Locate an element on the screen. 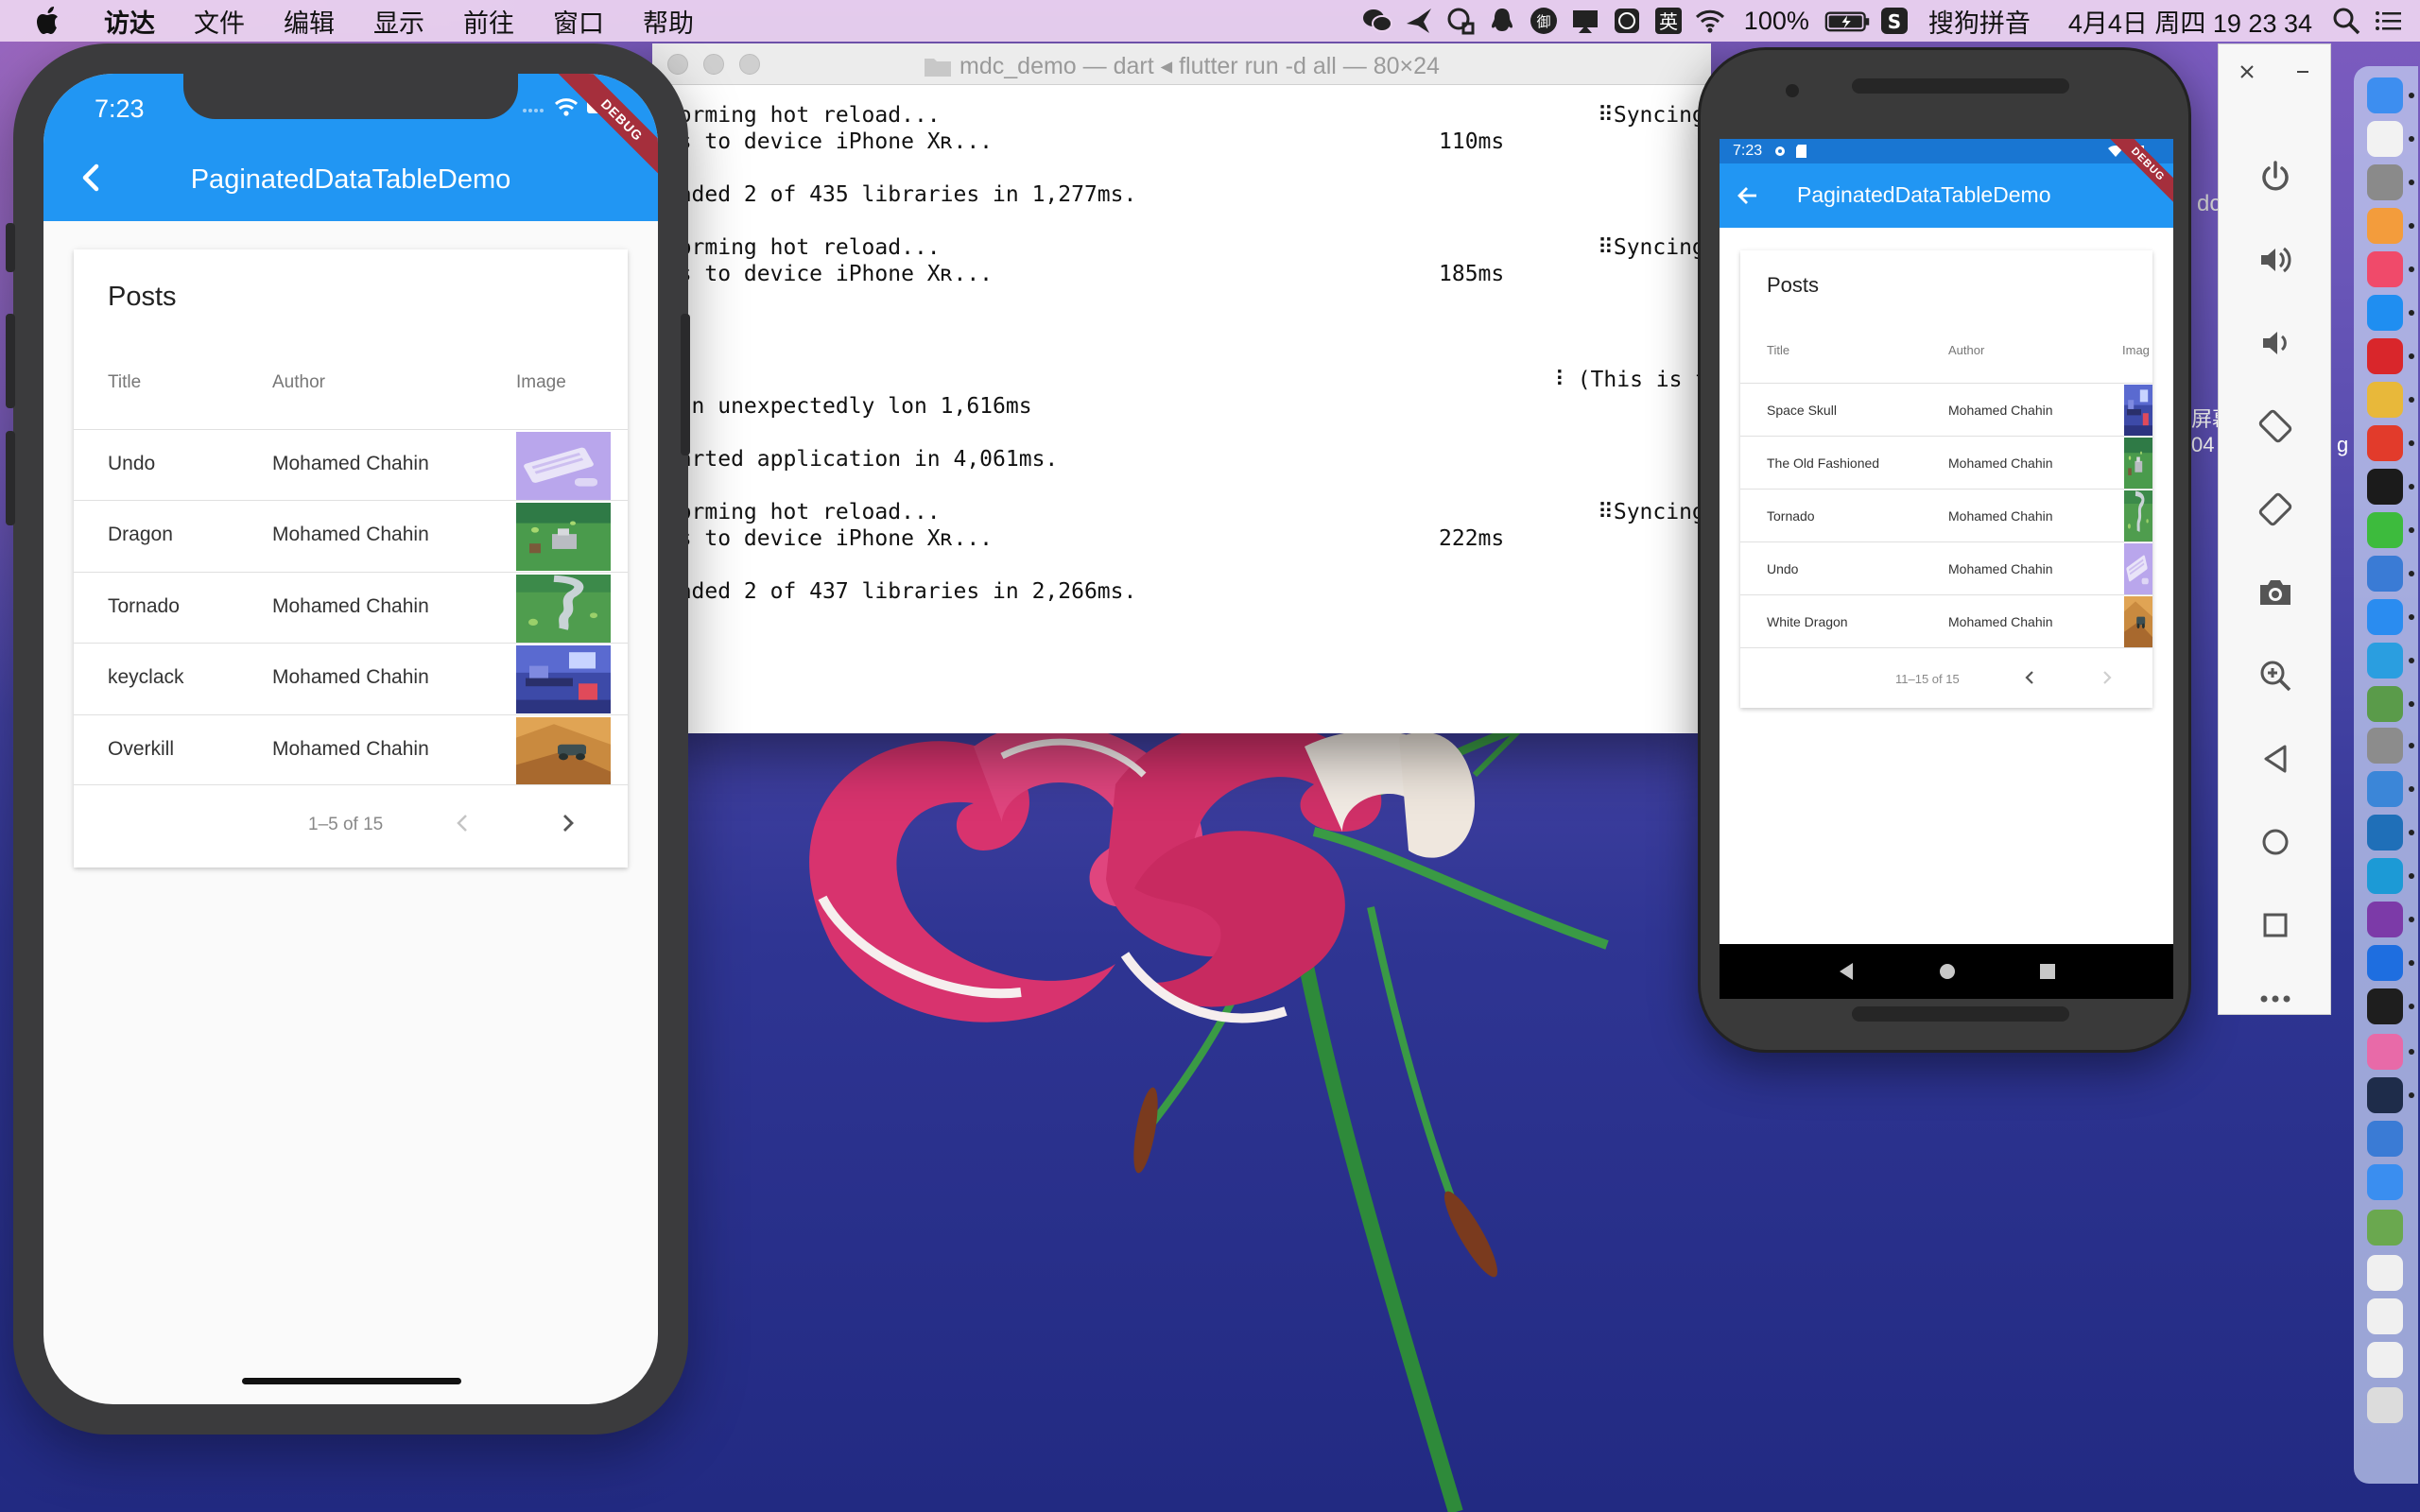 Image resolution: width=2420 pixels, height=1512 pixels. chrome-icon is located at coordinates (2385, 400).